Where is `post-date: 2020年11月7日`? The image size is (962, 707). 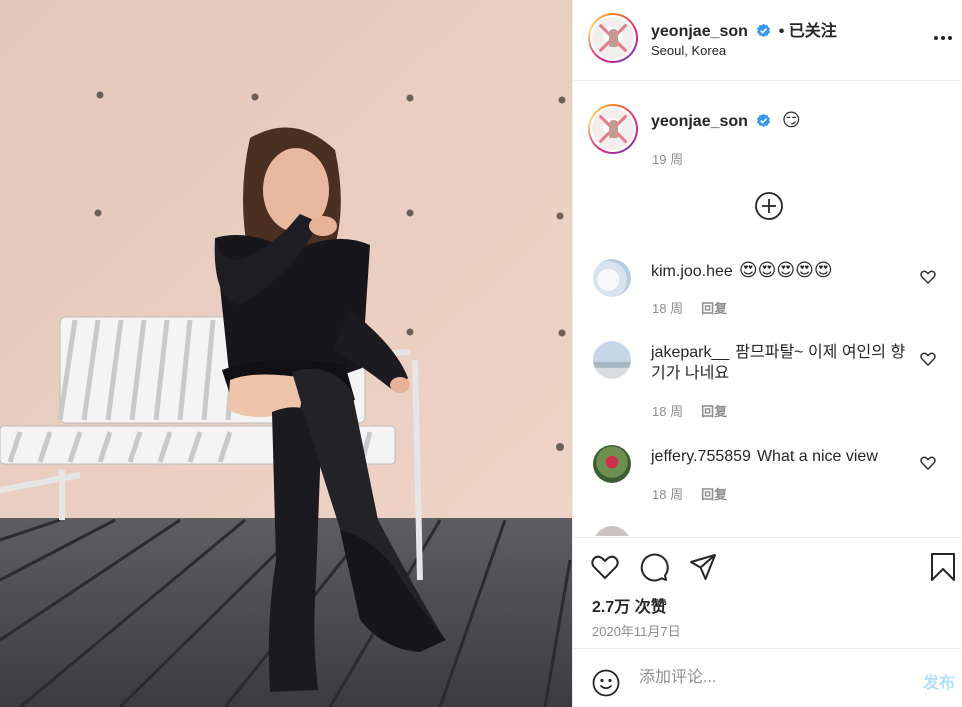 post-date: 2020年11月7日 is located at coordinates (636, 630).